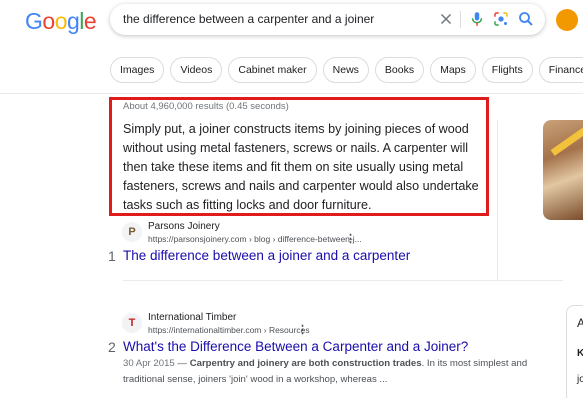 This screenshot has width=583, height=398. I want to click on result-rank: 2, so click(112, 347).